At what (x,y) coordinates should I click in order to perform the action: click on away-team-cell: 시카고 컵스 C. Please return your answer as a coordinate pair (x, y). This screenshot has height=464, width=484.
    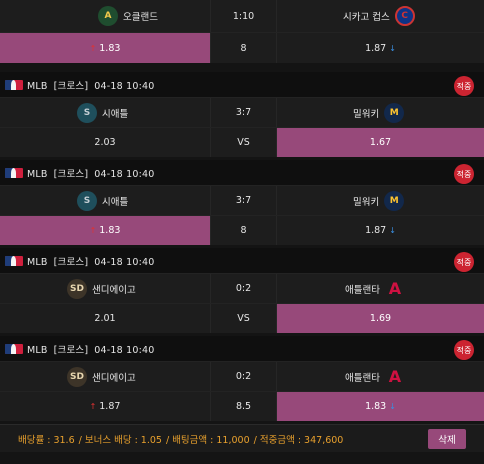
    Looking at the image, I should click on (380, 16).